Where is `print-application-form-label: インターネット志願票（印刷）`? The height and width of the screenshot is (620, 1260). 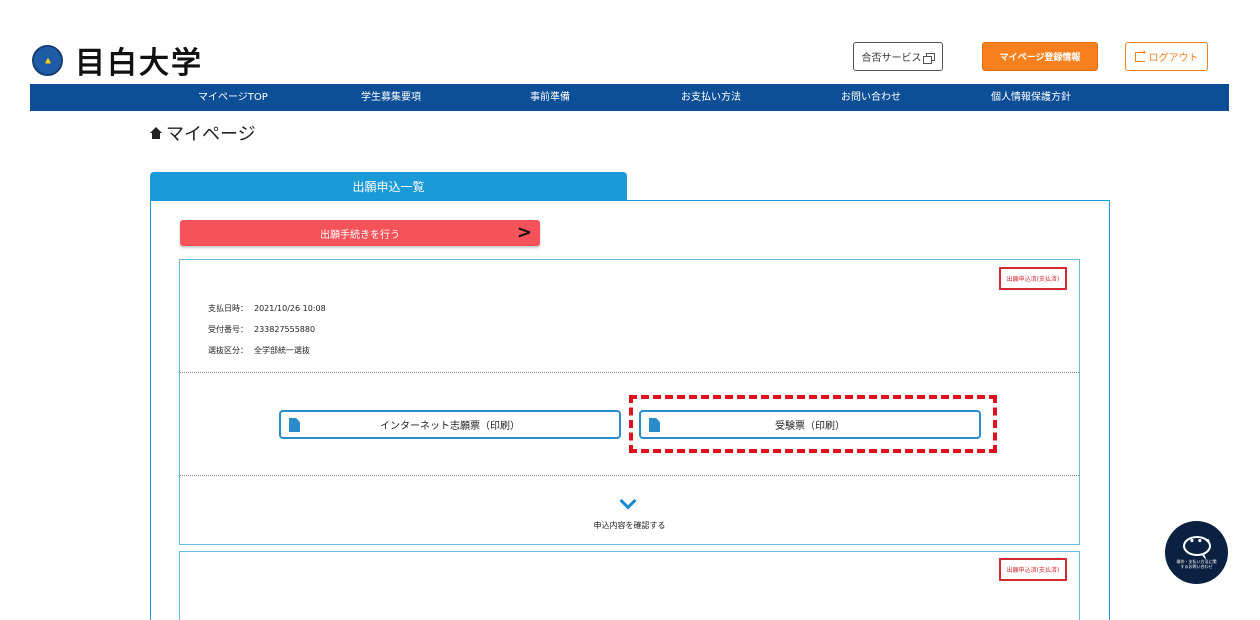 print-application-form-label: インターネット志願票（印刷） is located at coordinates (450, 426).